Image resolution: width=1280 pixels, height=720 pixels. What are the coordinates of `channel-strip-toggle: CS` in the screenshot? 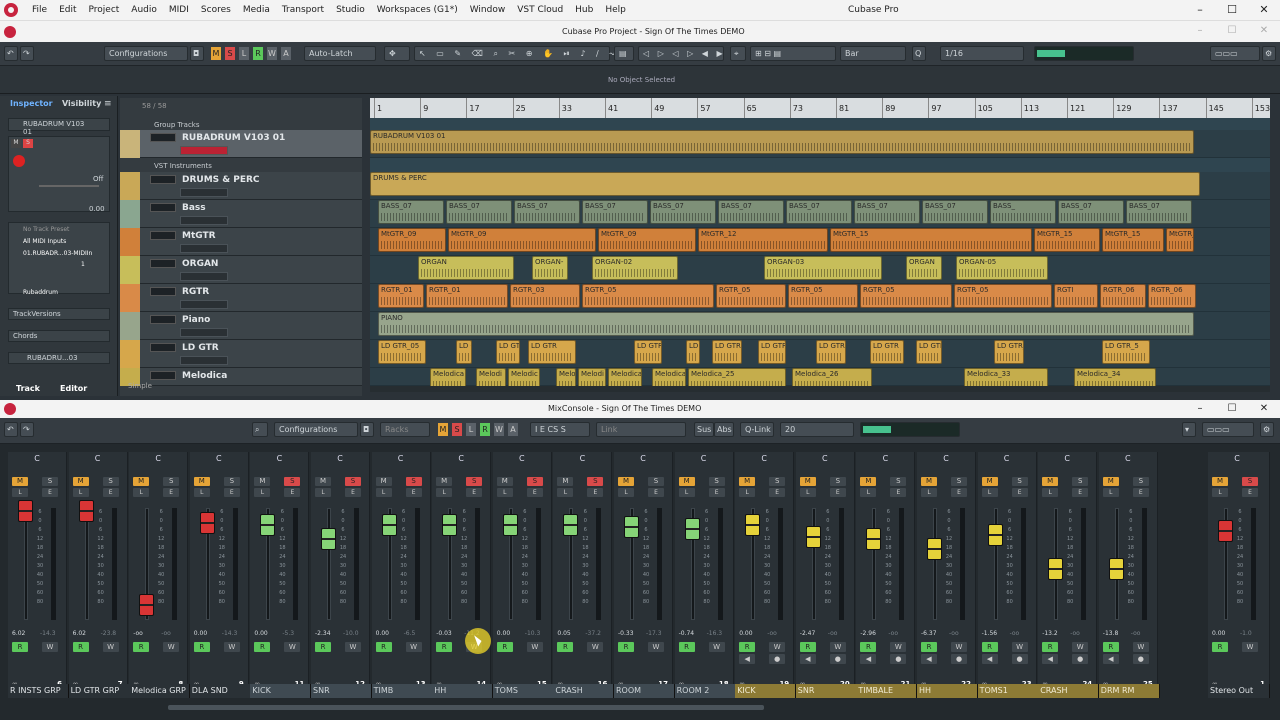 It's located at (553, 429).